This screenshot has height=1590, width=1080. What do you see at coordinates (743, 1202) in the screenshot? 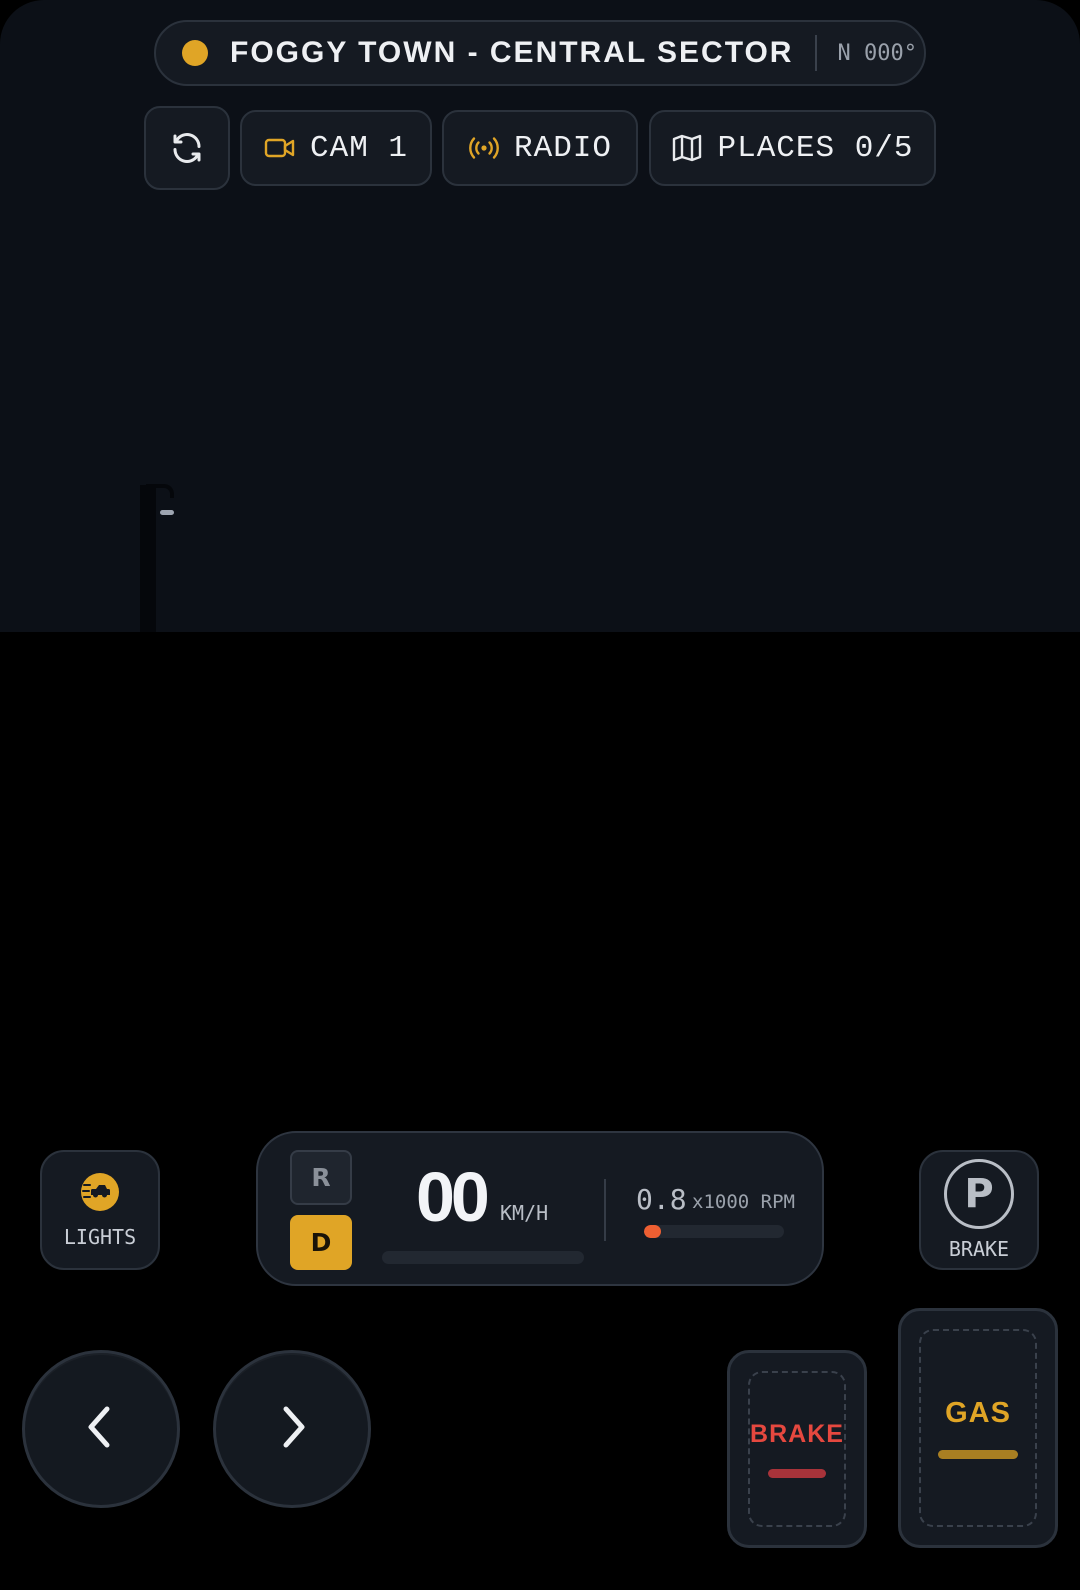
I see `rpm-unit: x1000 RPM` at bounding box center [743, 1202].